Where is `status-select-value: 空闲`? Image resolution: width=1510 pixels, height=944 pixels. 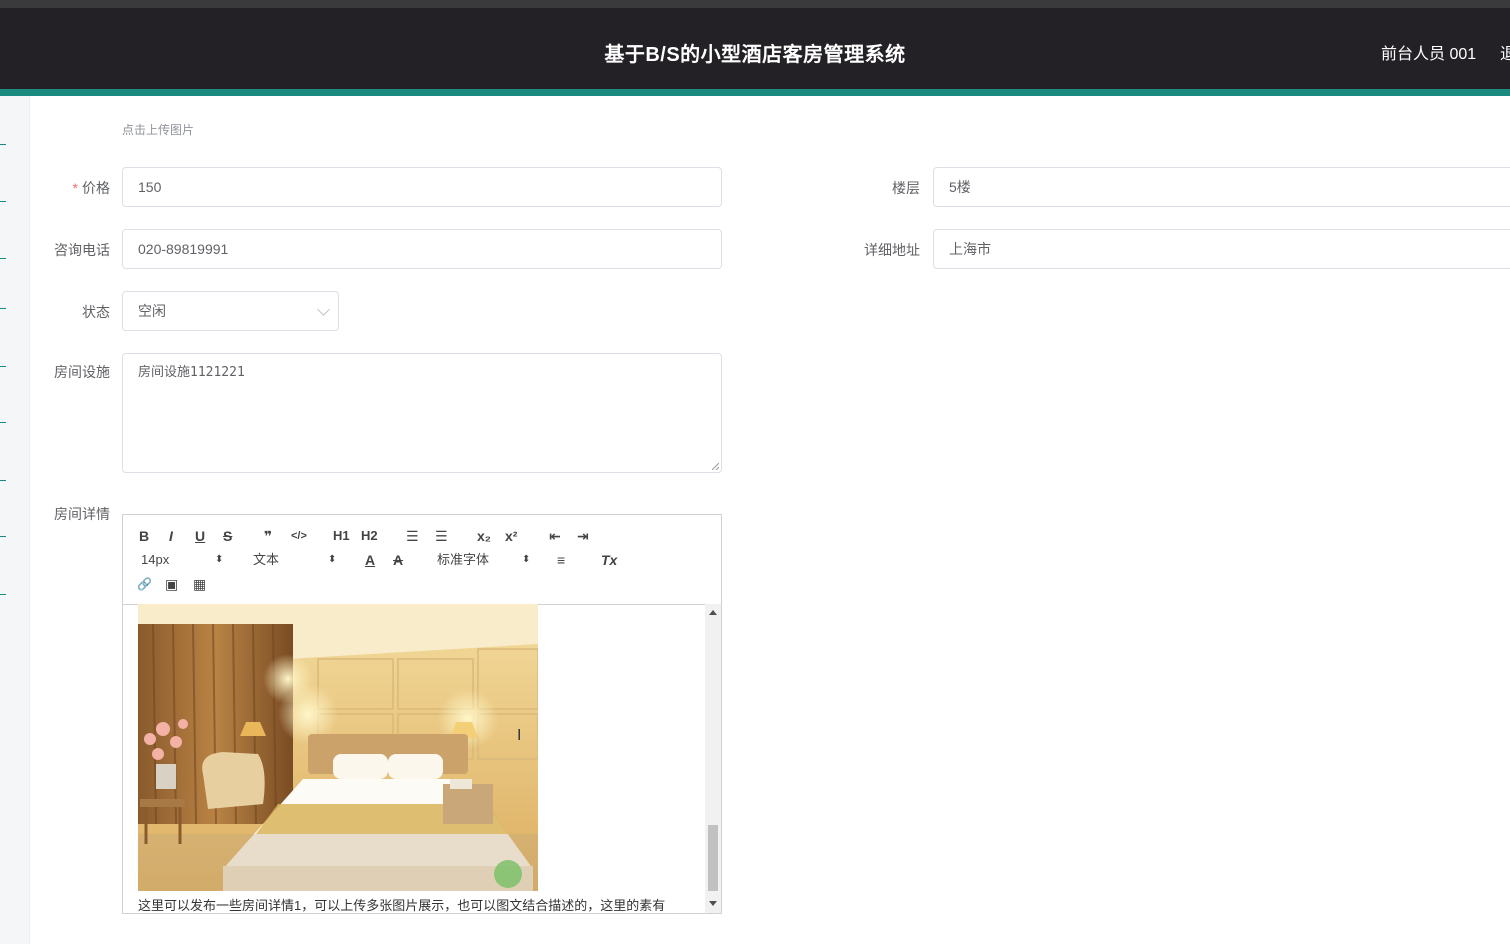
status-select-value: 空闲 is located at coordinates (152, 311).